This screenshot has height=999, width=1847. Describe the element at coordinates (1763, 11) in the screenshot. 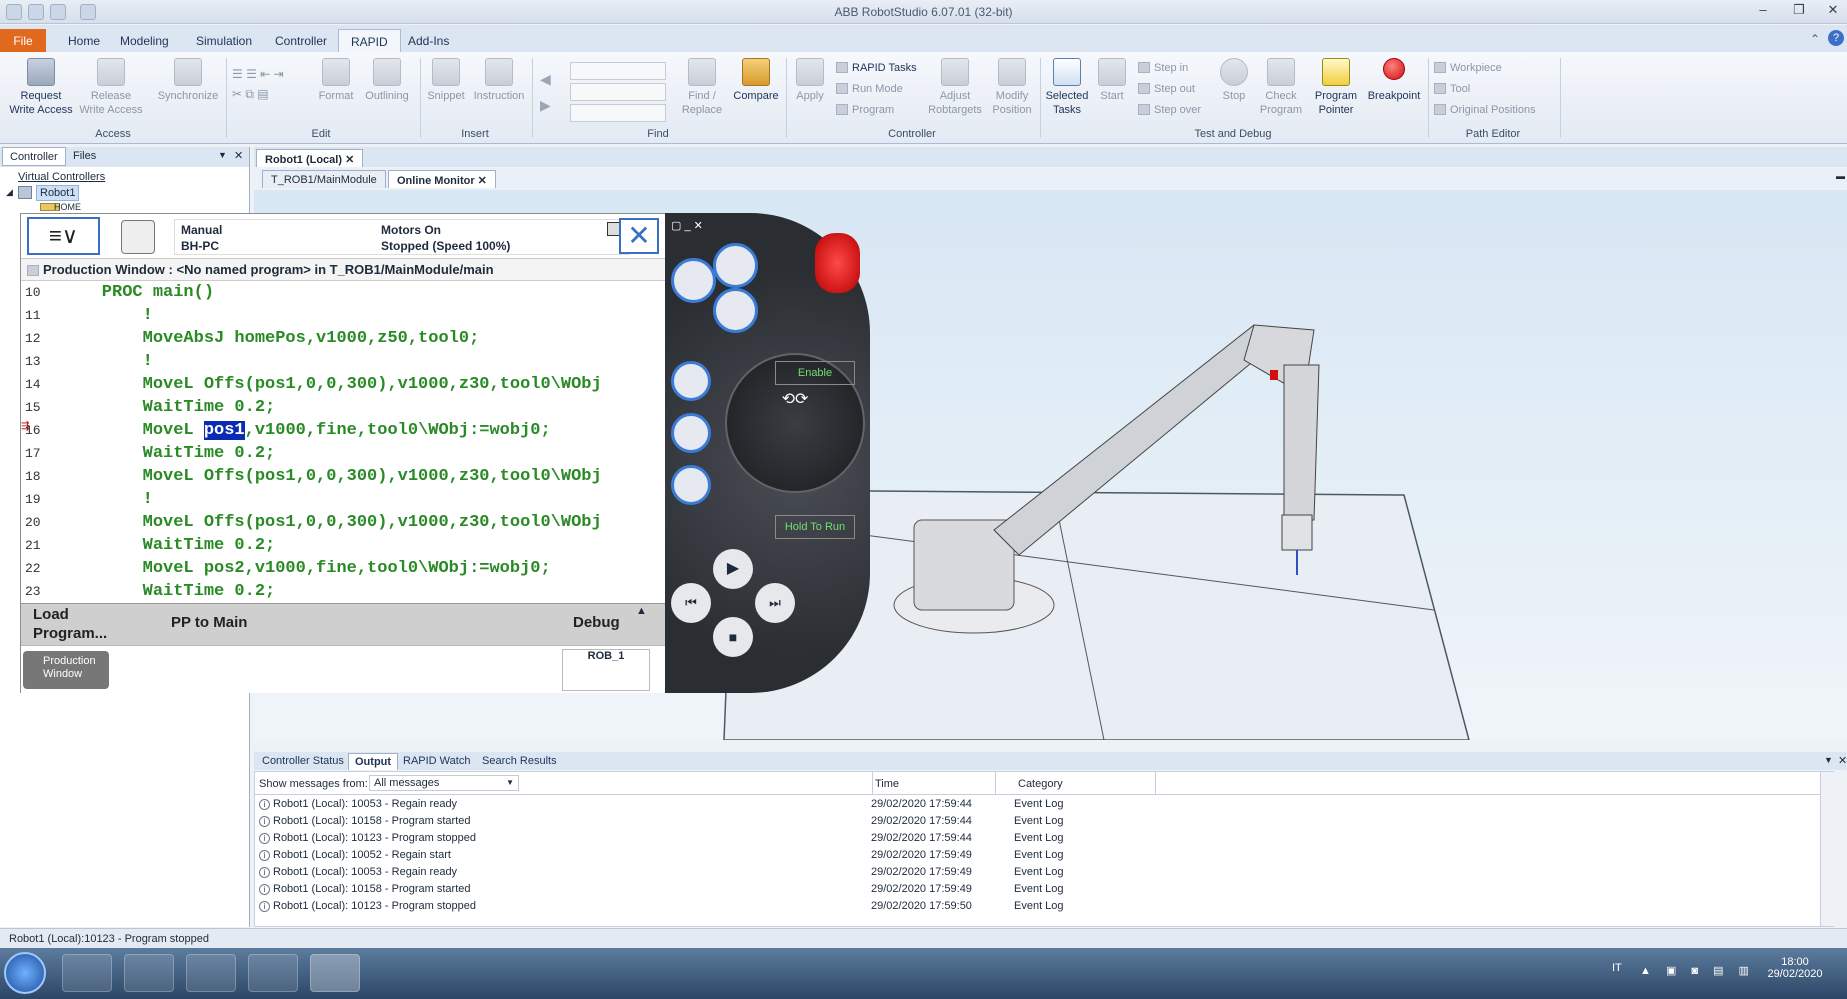

I see `minimize-button: –` at that location.